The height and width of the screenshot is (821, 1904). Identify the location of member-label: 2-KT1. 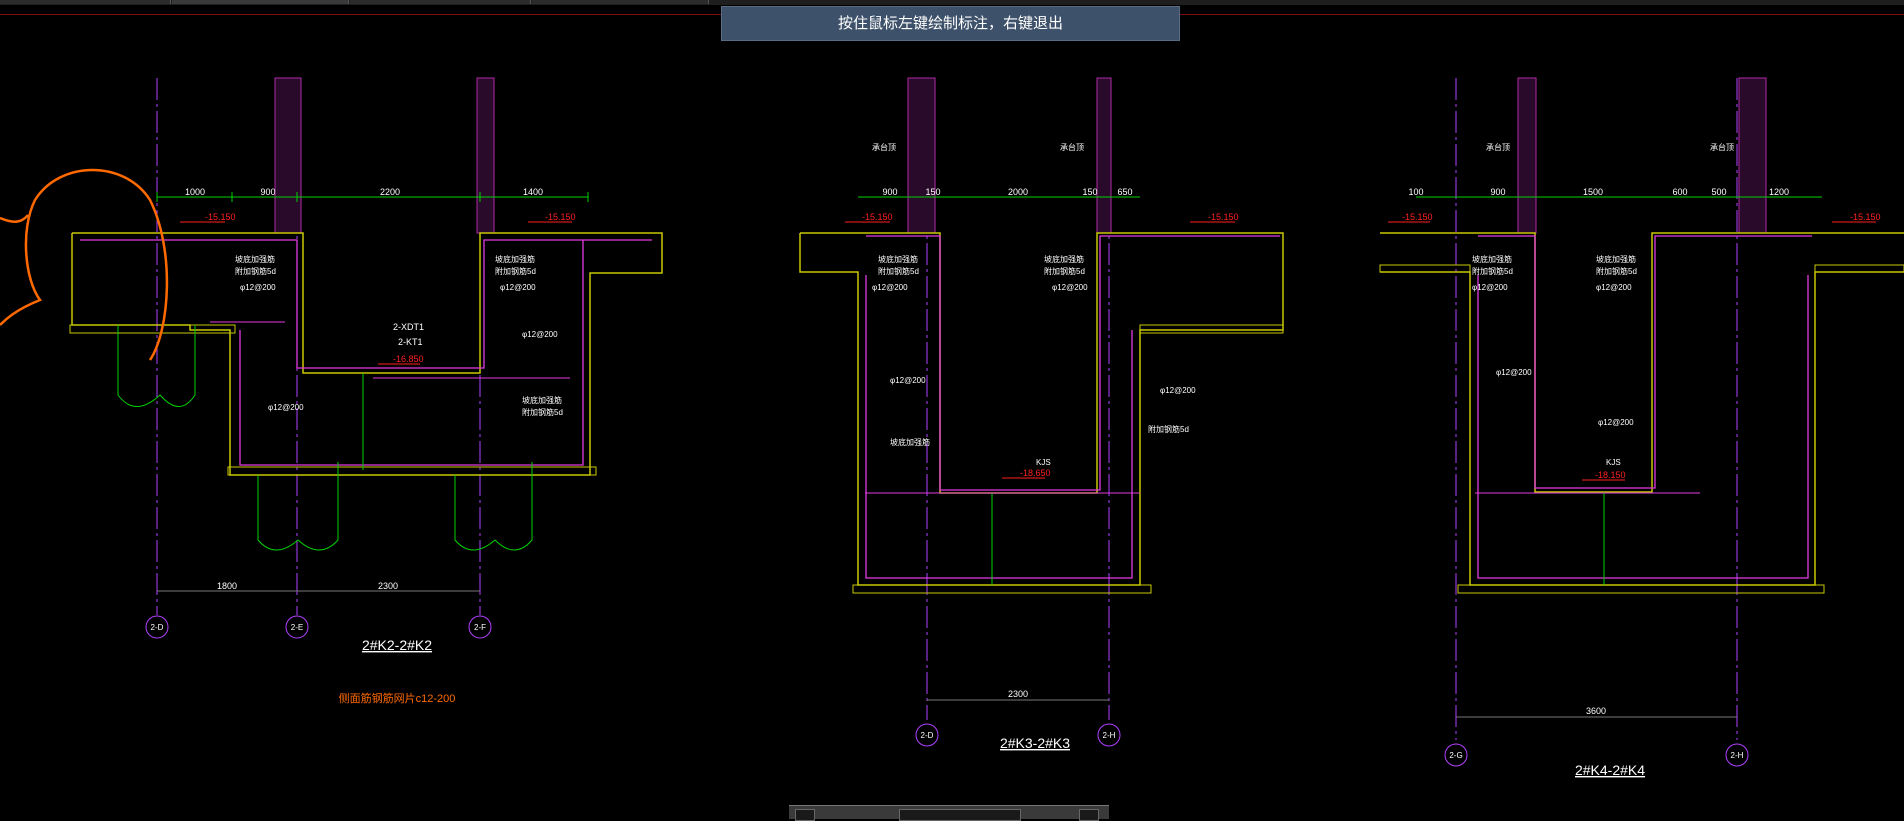
(410, 342).